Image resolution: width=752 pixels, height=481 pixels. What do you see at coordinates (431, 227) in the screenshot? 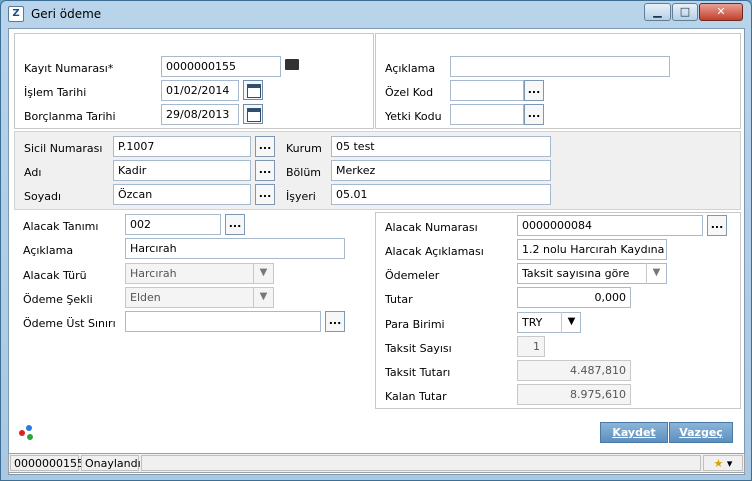
I see `alacak-numarasi-label: Alacak Numarası` at bounding box center [431, 227].